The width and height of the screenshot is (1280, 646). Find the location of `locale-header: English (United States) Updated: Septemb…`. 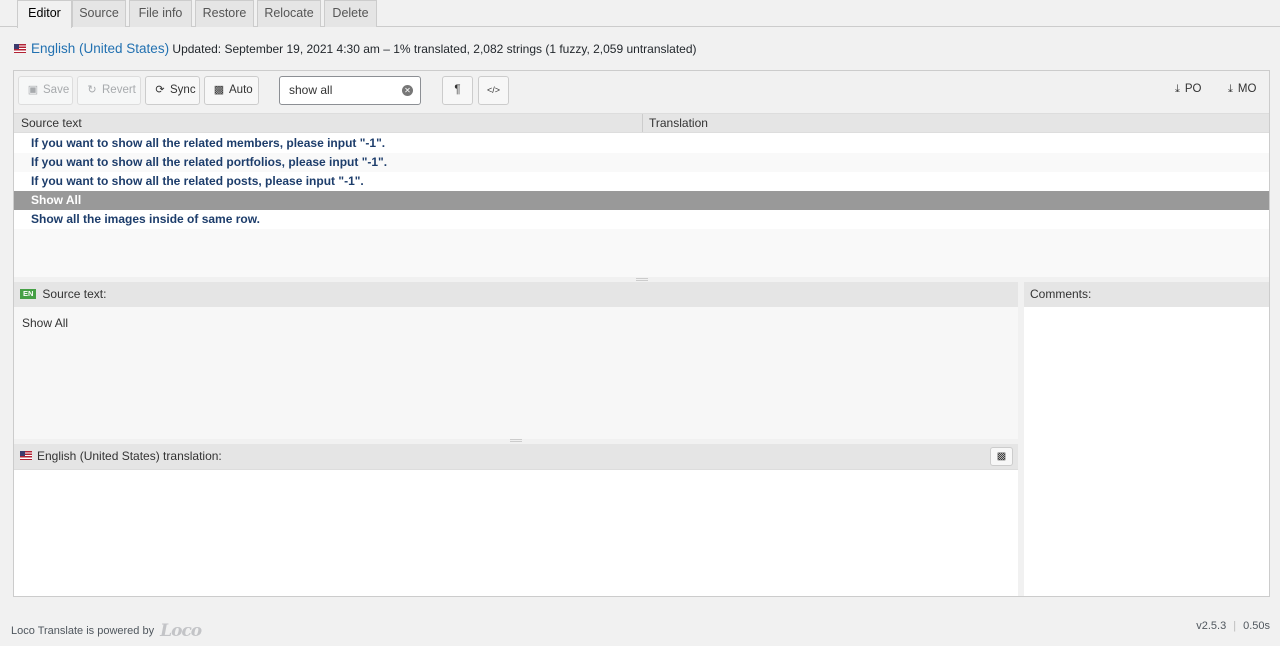

locale-header: English (United States) Updated: Septemb… is located at coordinates (355, 50).